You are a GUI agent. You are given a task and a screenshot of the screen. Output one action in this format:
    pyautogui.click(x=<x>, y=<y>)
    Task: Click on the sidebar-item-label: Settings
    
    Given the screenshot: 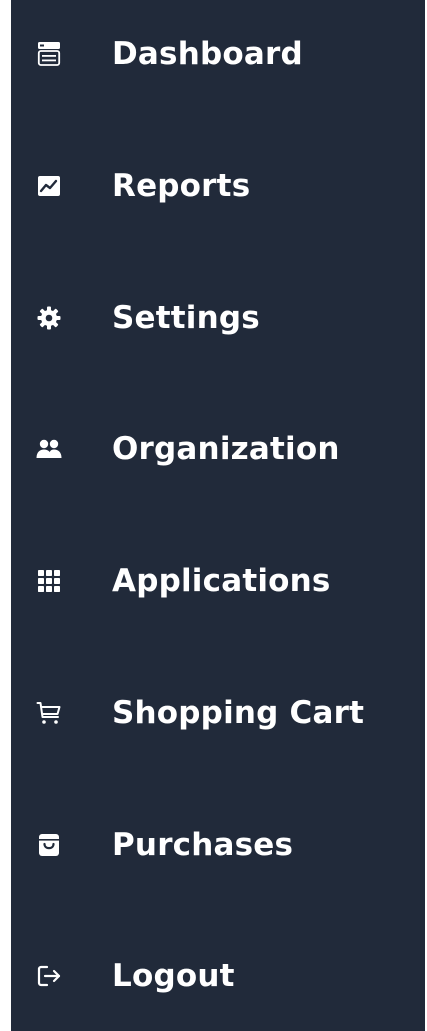 What is the action you would take?
    pyautogui.click(x=186, y=318)
    